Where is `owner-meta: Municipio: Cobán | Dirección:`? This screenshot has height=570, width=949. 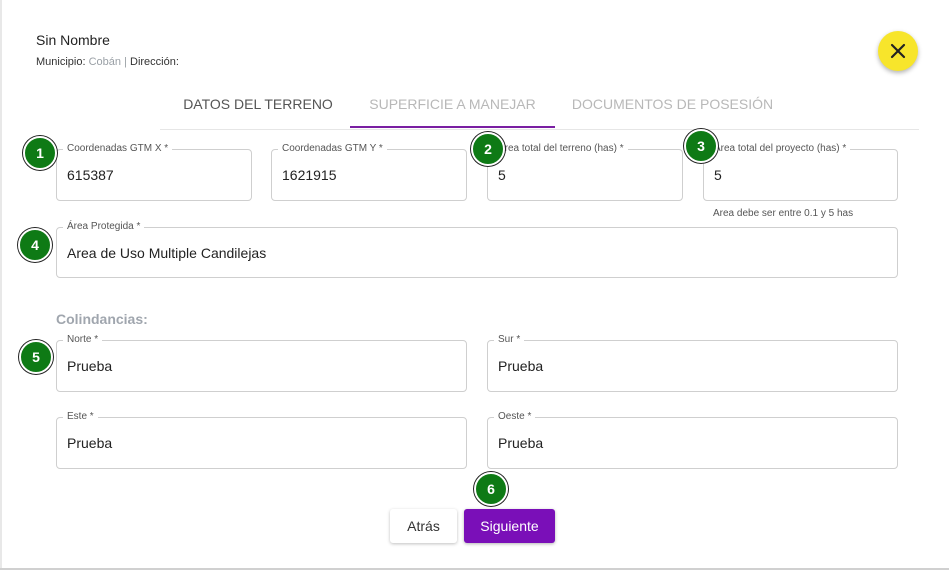 owner-meta: Municipio: Cobán | Dirección: is located at coordinates (107, 62).